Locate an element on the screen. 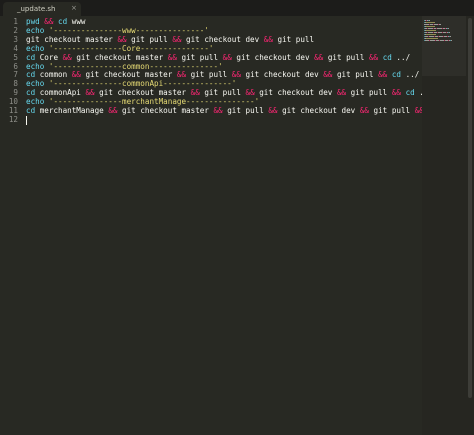 The height and width of the screenshot is (435, 474). text-token: merchantManage is located at coordinates (72, 110).